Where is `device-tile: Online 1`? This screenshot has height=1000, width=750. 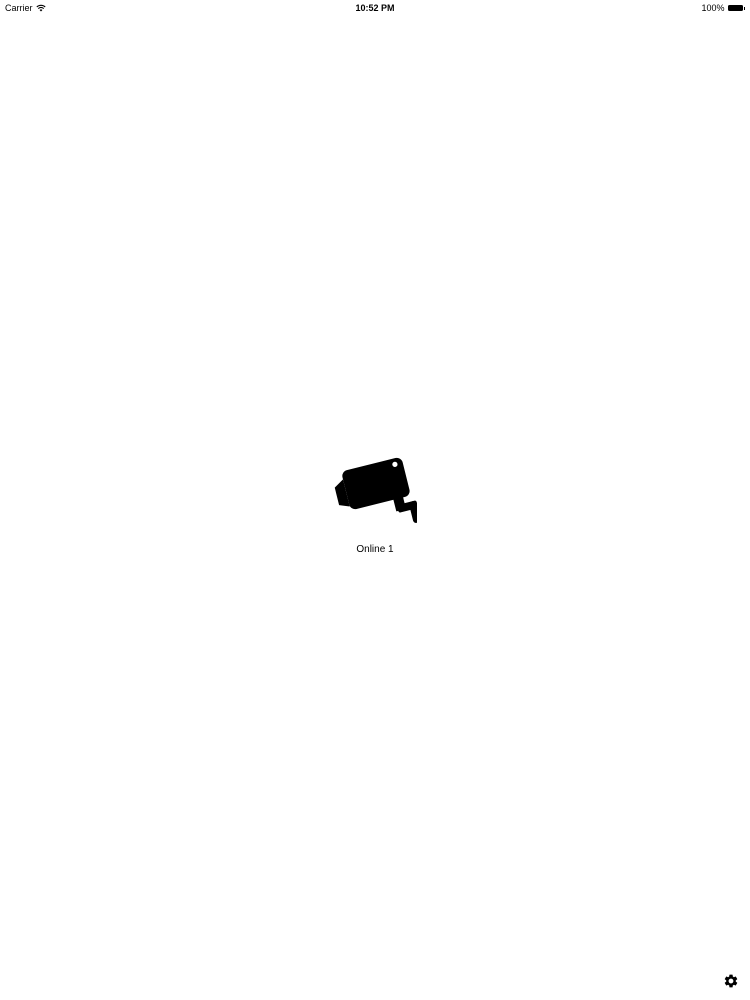
device-tile: Online 1 is located at coordinates (375, 504).